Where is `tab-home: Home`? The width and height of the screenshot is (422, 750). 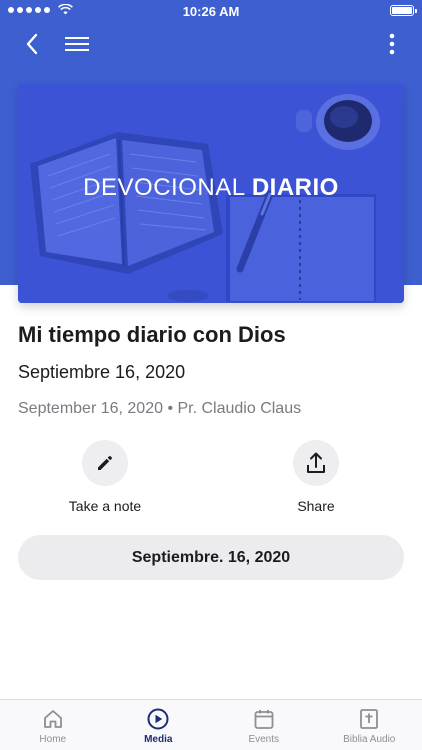 tab-home: Home is located at coordinates (53, 725).